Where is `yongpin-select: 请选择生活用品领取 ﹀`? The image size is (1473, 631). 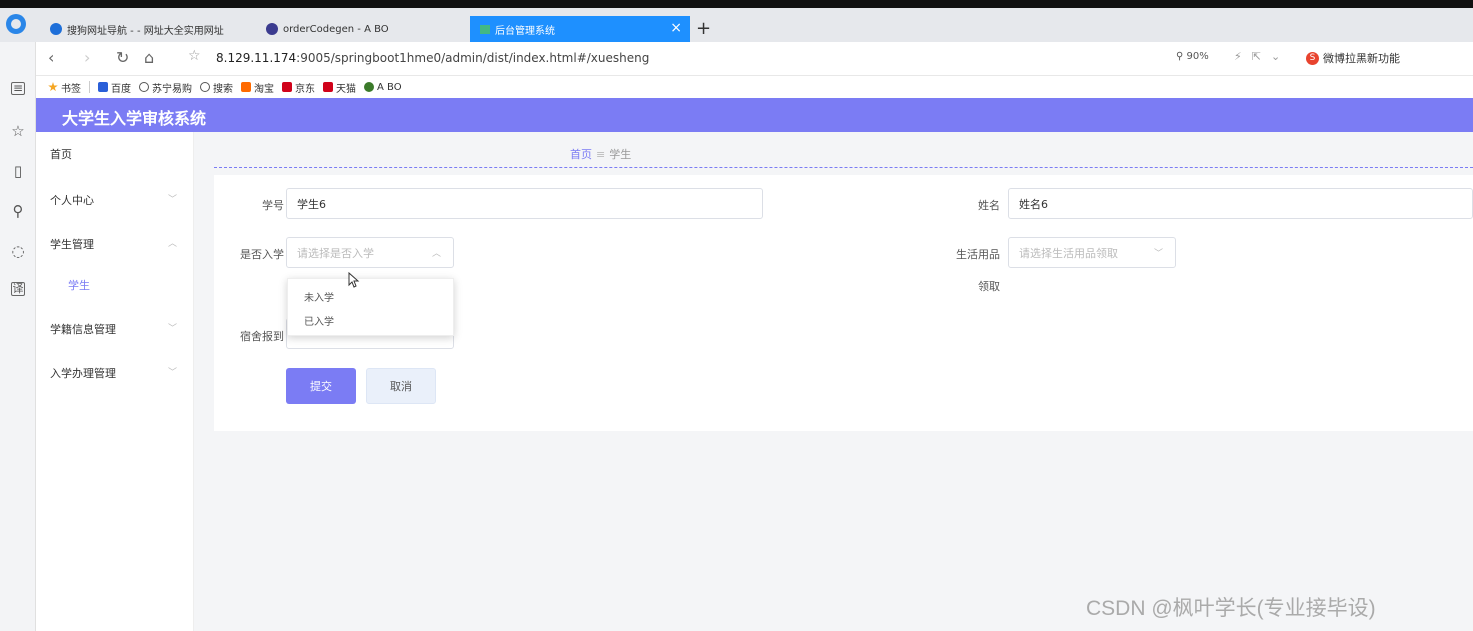 yongpin-select: 请选择生活用品领取 ﹀ is located at coordinates (1092, 252).